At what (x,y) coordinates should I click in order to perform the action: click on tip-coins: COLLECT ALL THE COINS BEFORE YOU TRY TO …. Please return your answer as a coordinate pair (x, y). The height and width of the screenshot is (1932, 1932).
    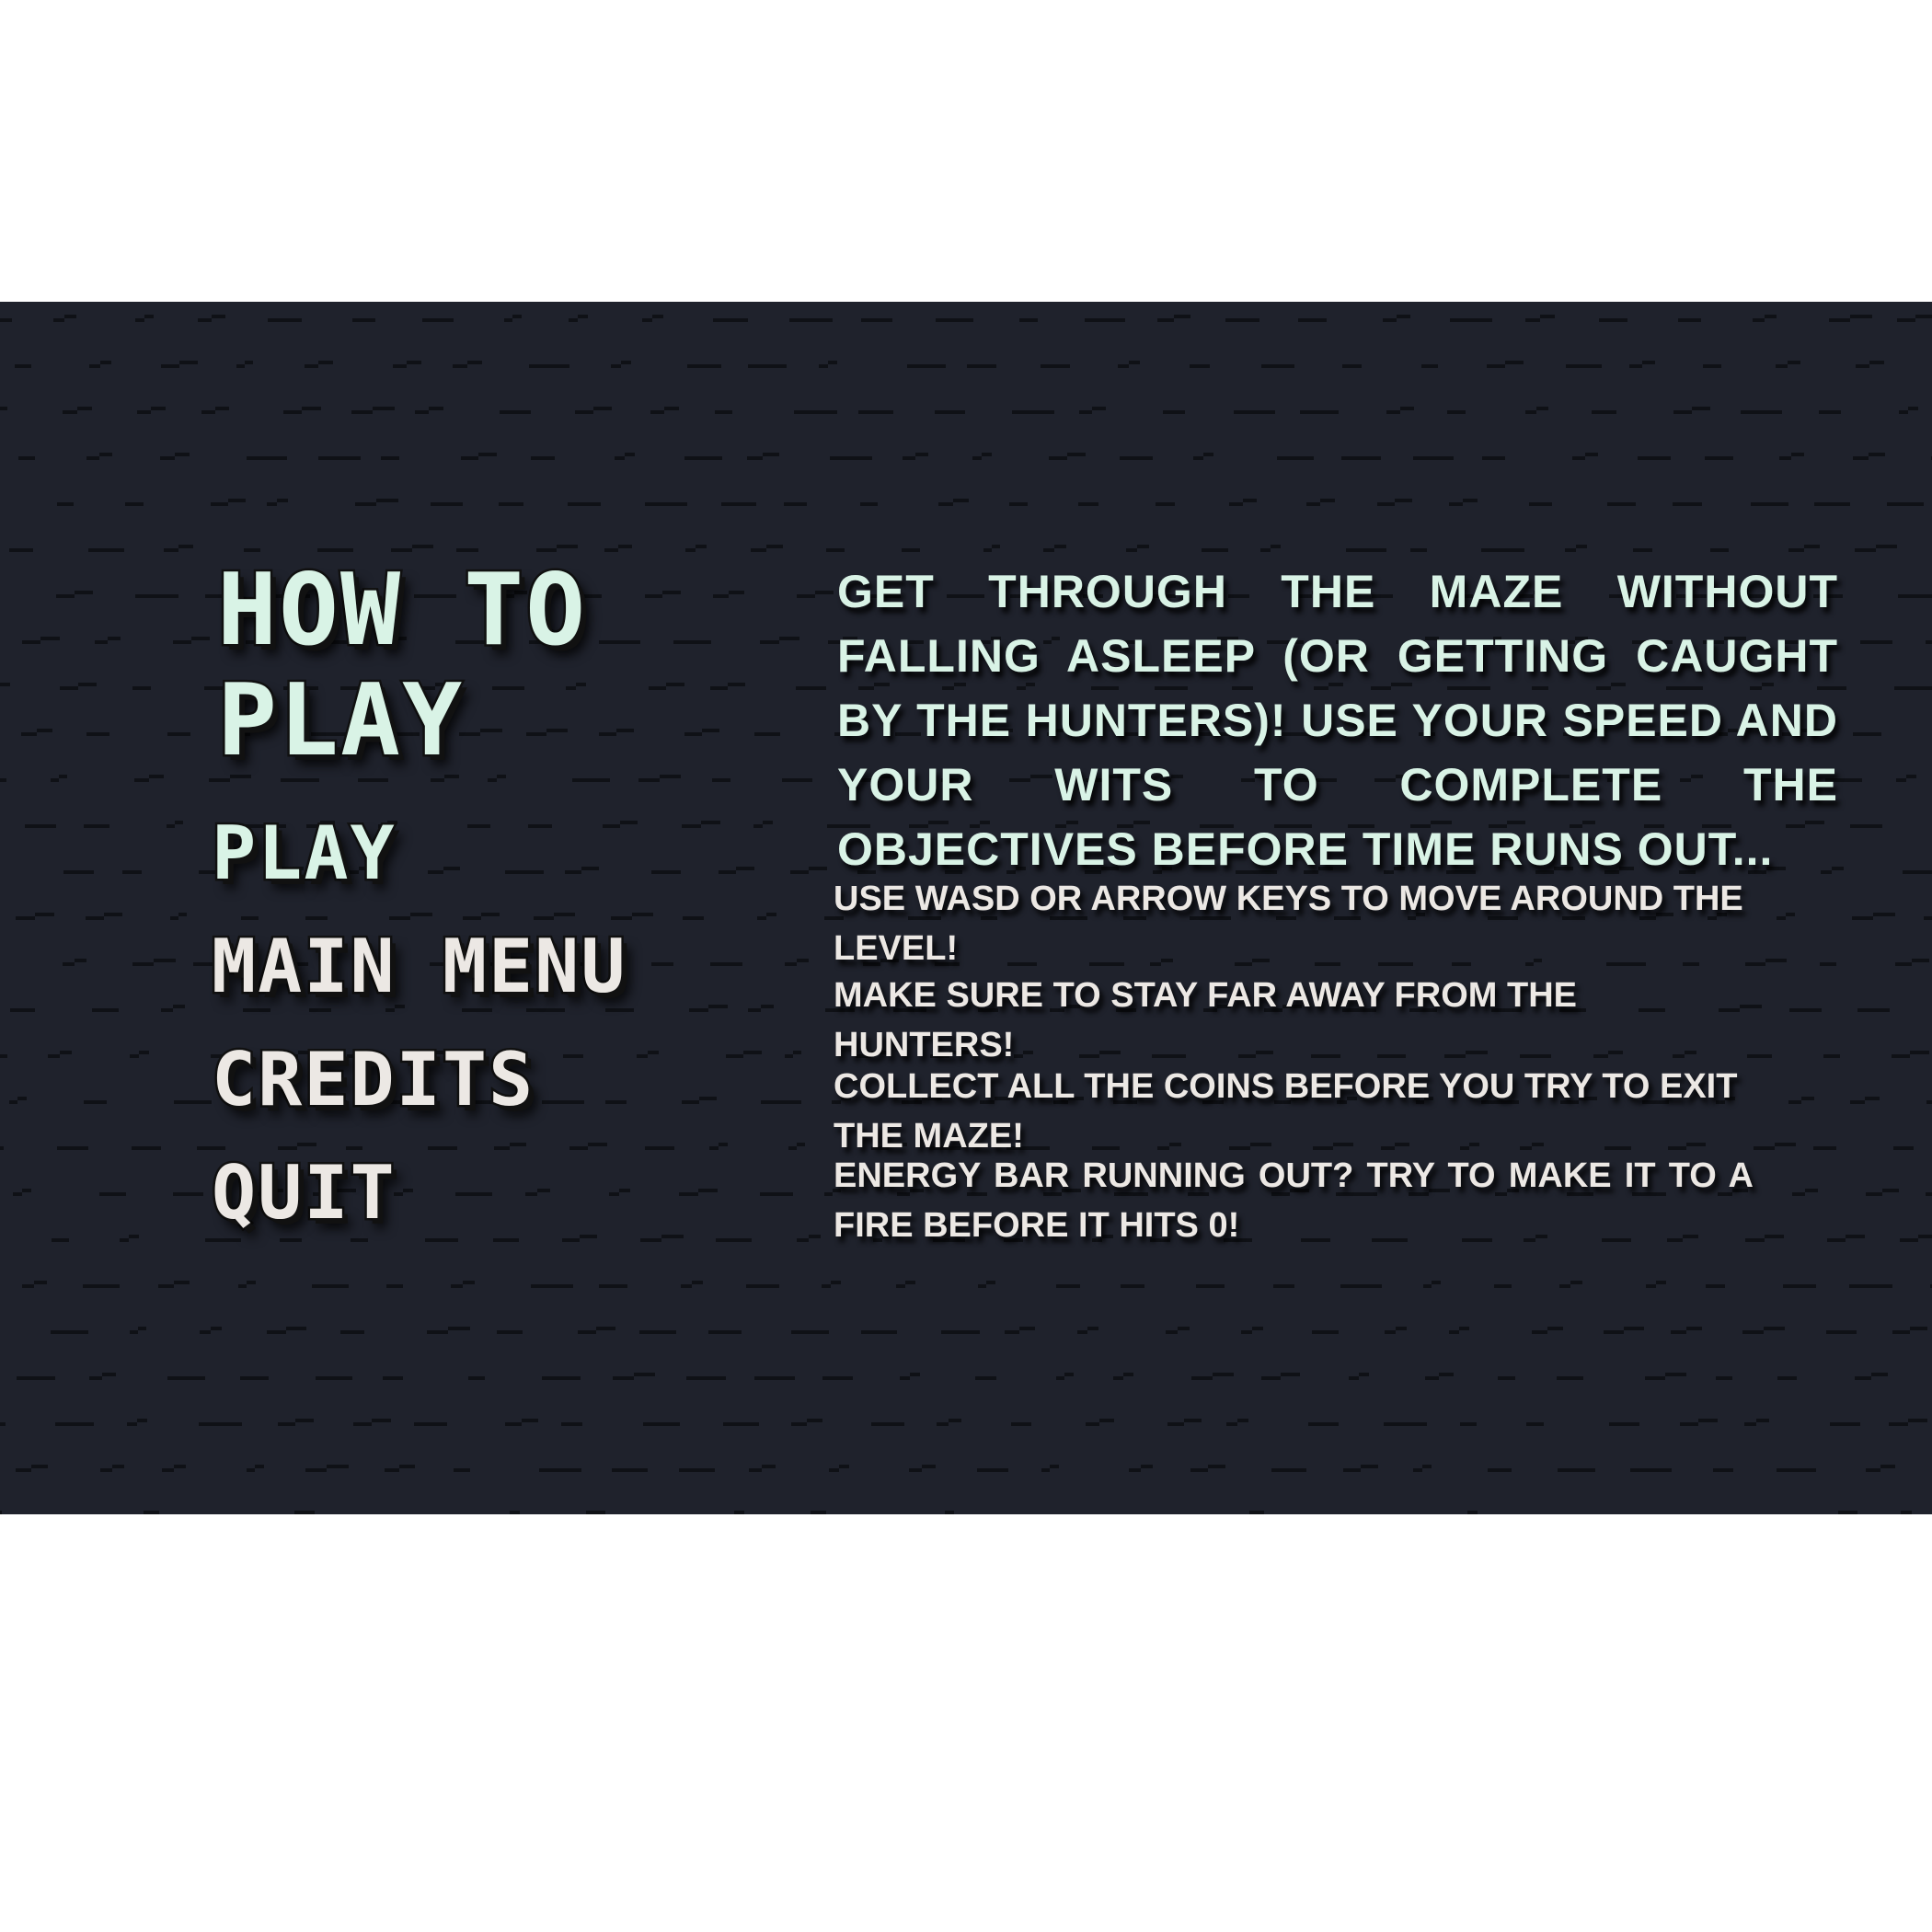
    Looking at the image, I should click on (1286, 1111).